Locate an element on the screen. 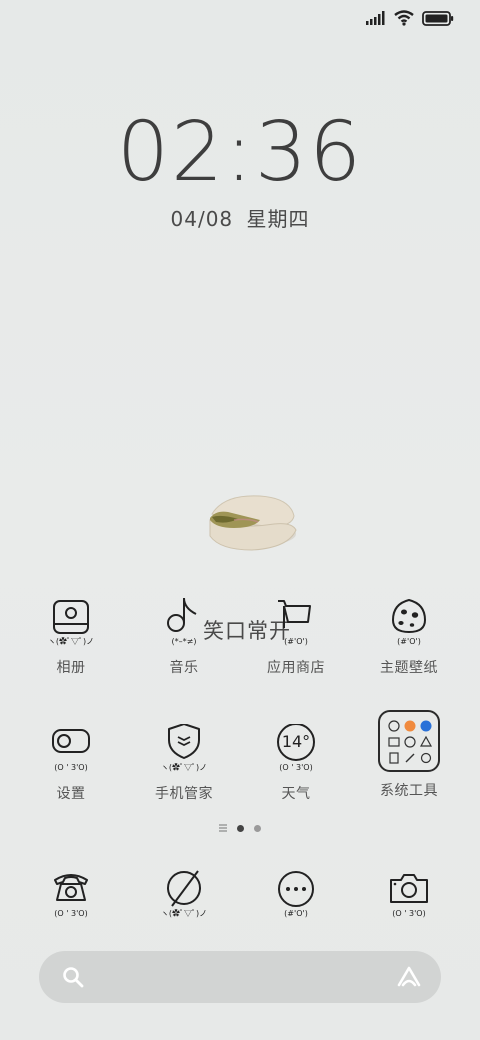 The width and height of the screenshot is (480, 1040). dock-camera: (O ' 3'O) is located at coordinates (409, 894).